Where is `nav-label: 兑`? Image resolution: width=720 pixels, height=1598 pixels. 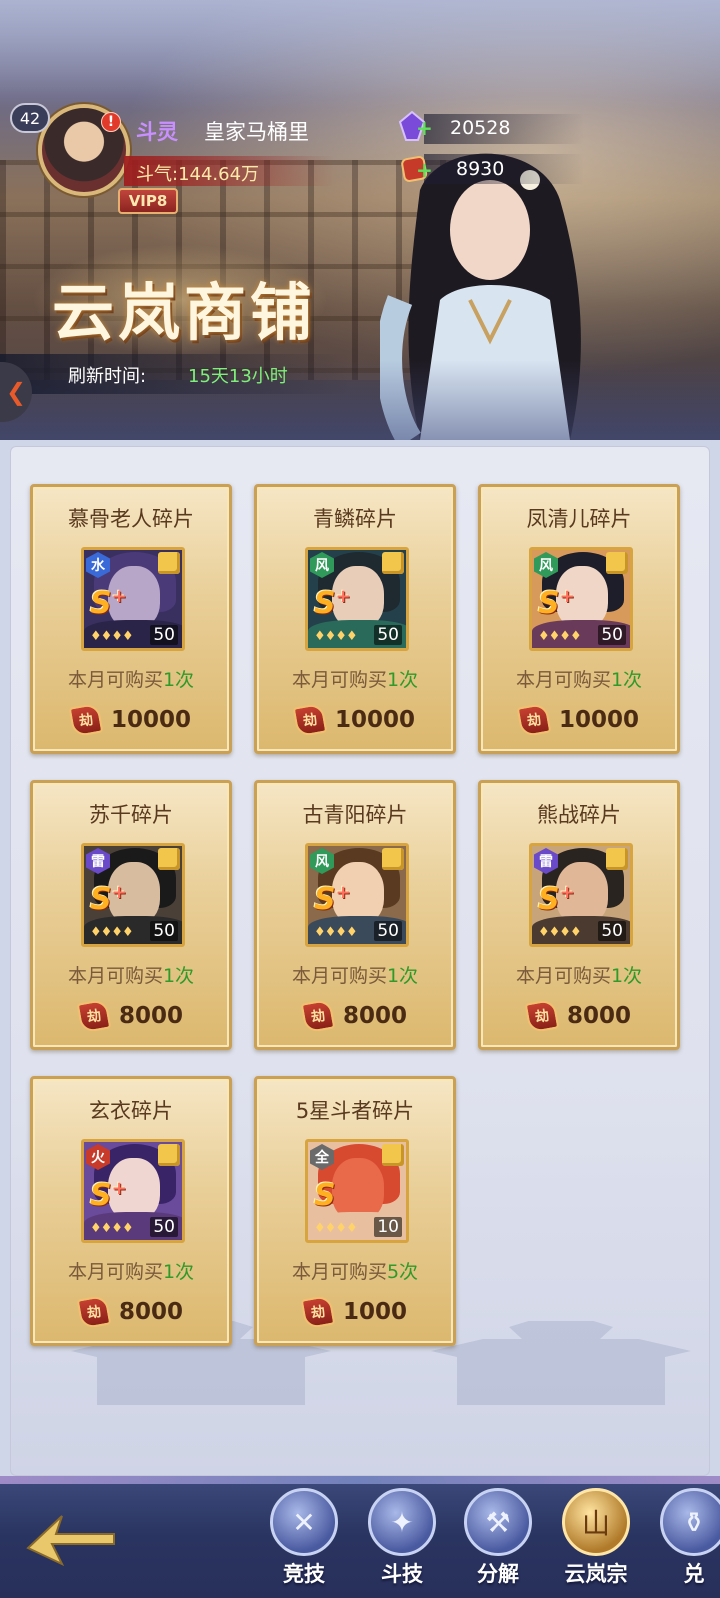
nav-label: 兑 is located at coordinates (694, 1574).